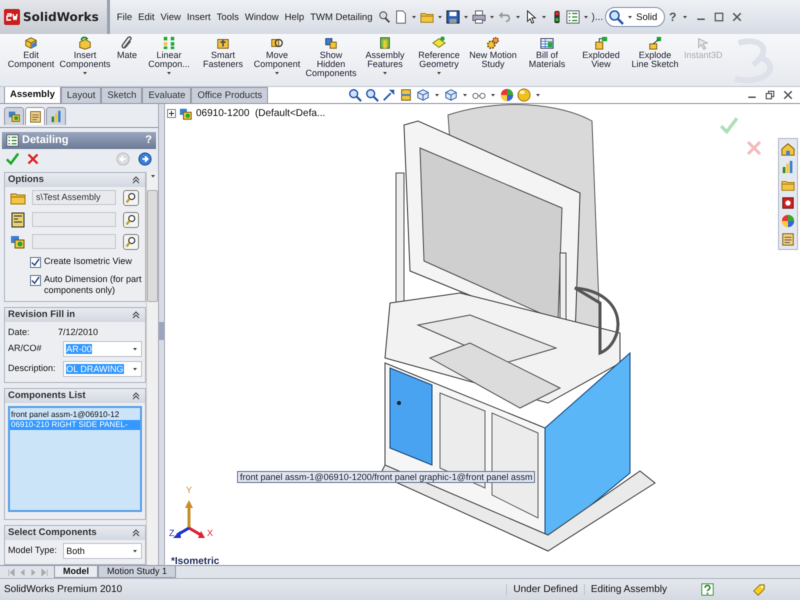 Image resolution: width=800 pixels, height=600 pixels. Describe the element at coordinates (277, 60) in the screenshot. I see `ribbon-button: Move Component` at that location.